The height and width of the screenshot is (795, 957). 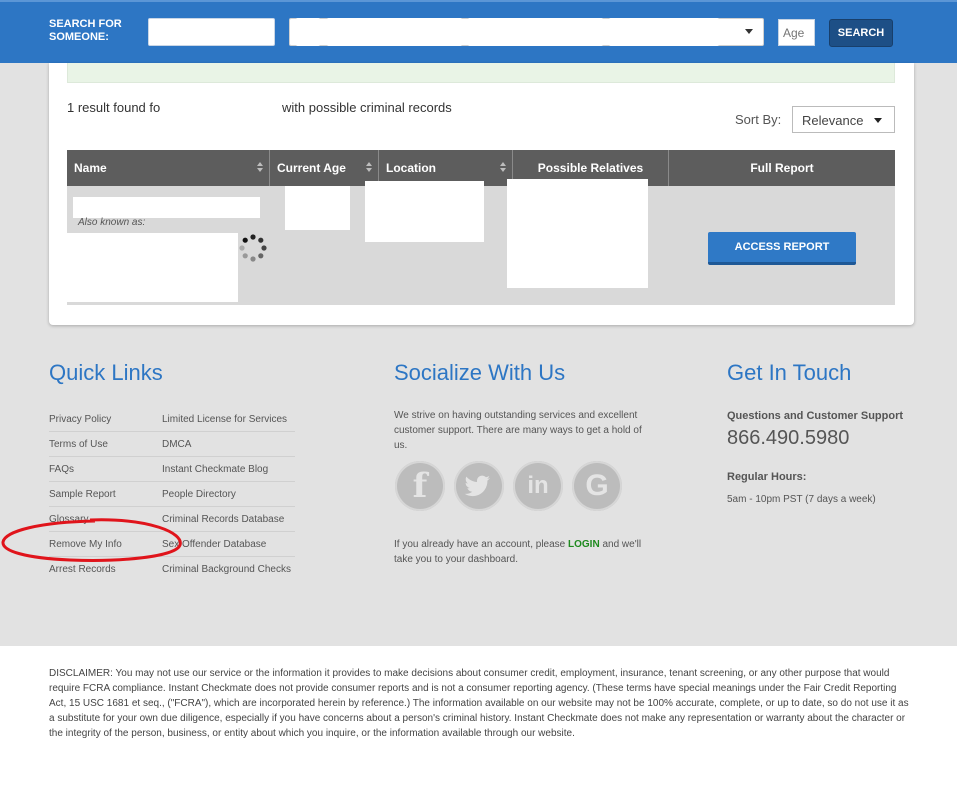 I want to click on get-in-touch-title: Get In Touch, so click(x=789, y=372).